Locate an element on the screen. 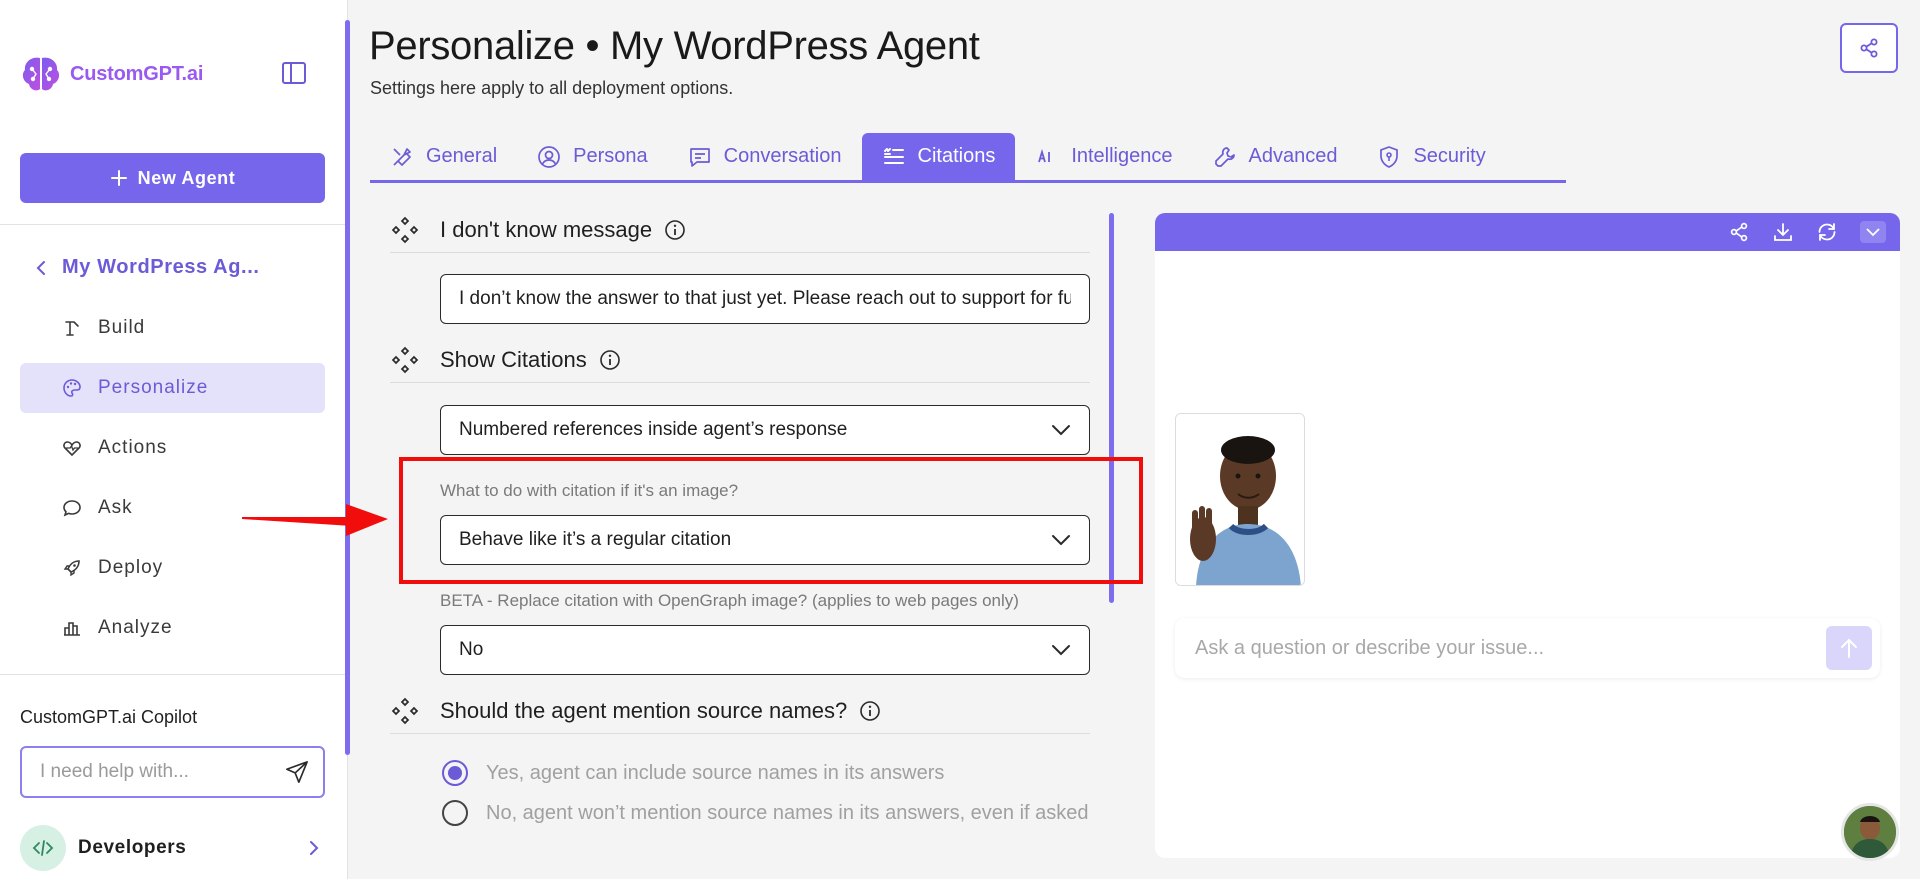  sidebar-item-actions: Actions is located at coordinates (172, 448).